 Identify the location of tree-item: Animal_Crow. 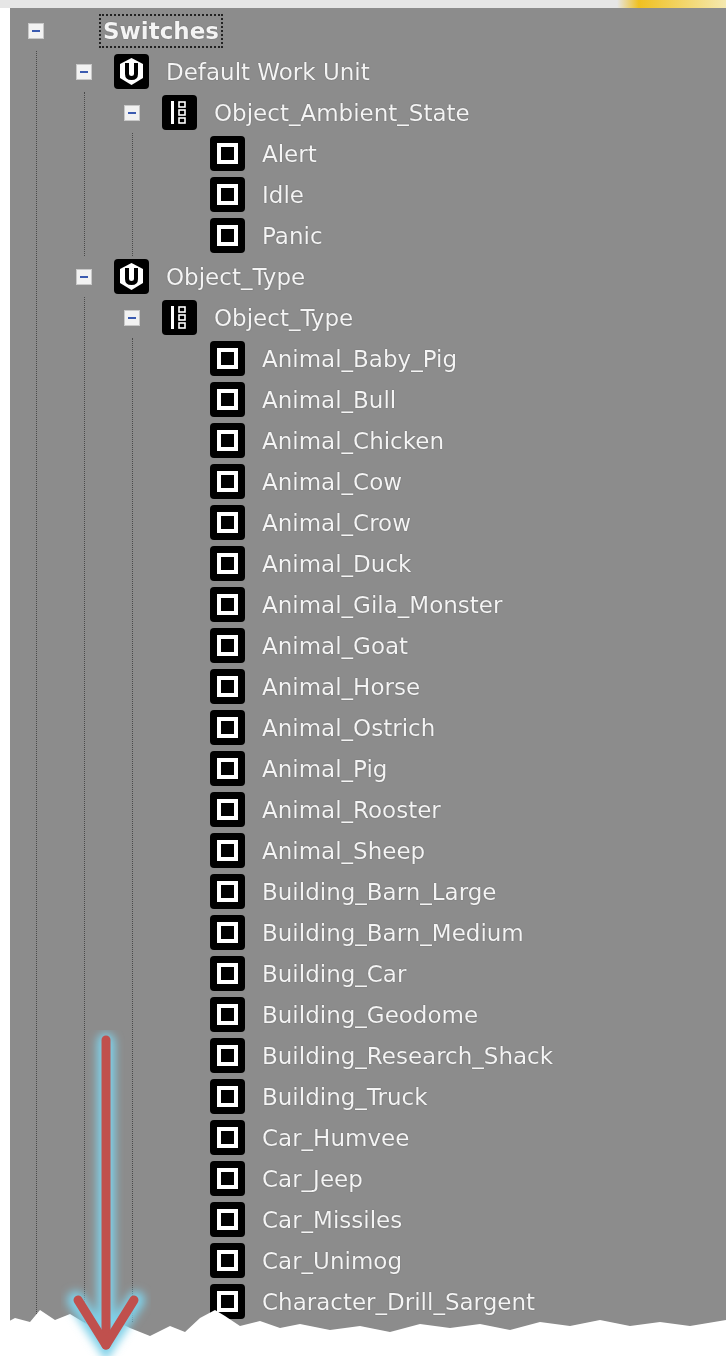
(336, 522).